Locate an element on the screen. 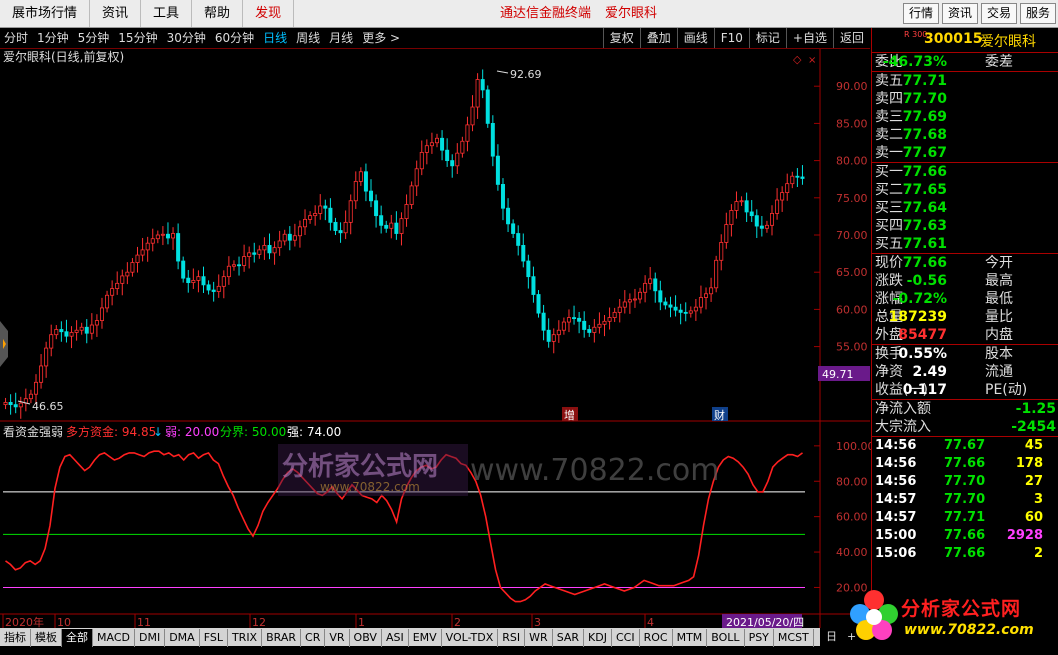 The width and height of the screenshot is (1058, 655). ask-row-value: 77.70 is located at coordinates (924, 99).